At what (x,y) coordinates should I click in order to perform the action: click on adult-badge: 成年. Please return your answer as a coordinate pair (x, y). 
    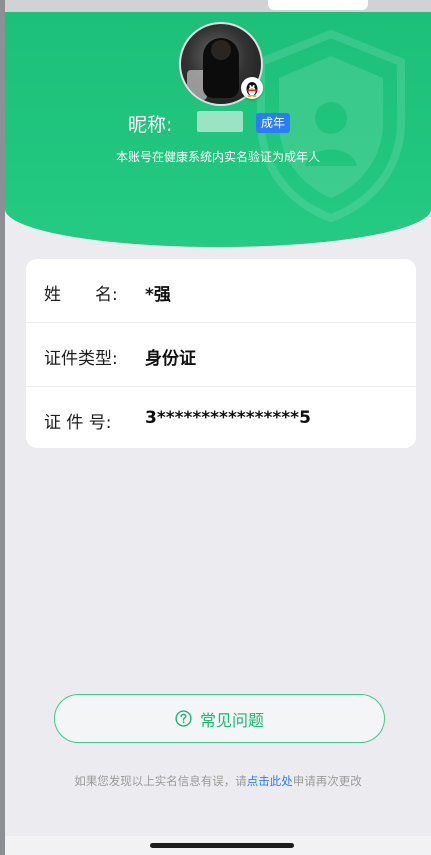
    Looking at the image, I should click on (273, 123).